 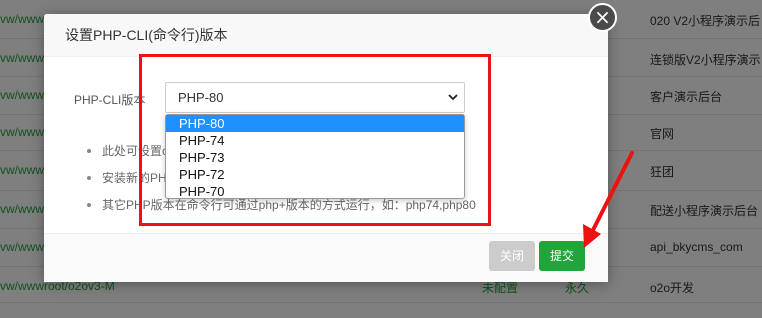 I want to click on close-icon: ×, so click(x=602, y=17).